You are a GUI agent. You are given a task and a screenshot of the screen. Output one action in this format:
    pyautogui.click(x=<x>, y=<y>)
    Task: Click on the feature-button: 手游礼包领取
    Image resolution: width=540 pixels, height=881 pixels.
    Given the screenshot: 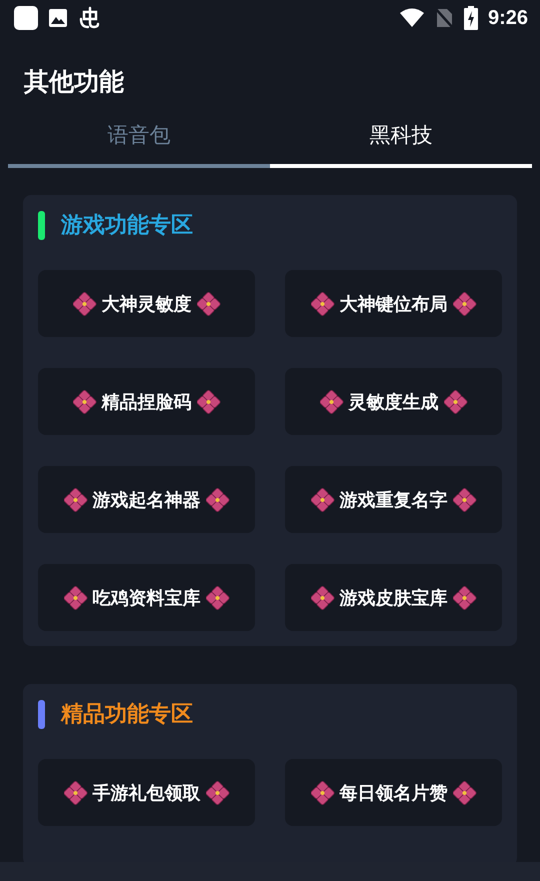 What is the action you would take?
    pyautogui.click(x=146, y=792)
    